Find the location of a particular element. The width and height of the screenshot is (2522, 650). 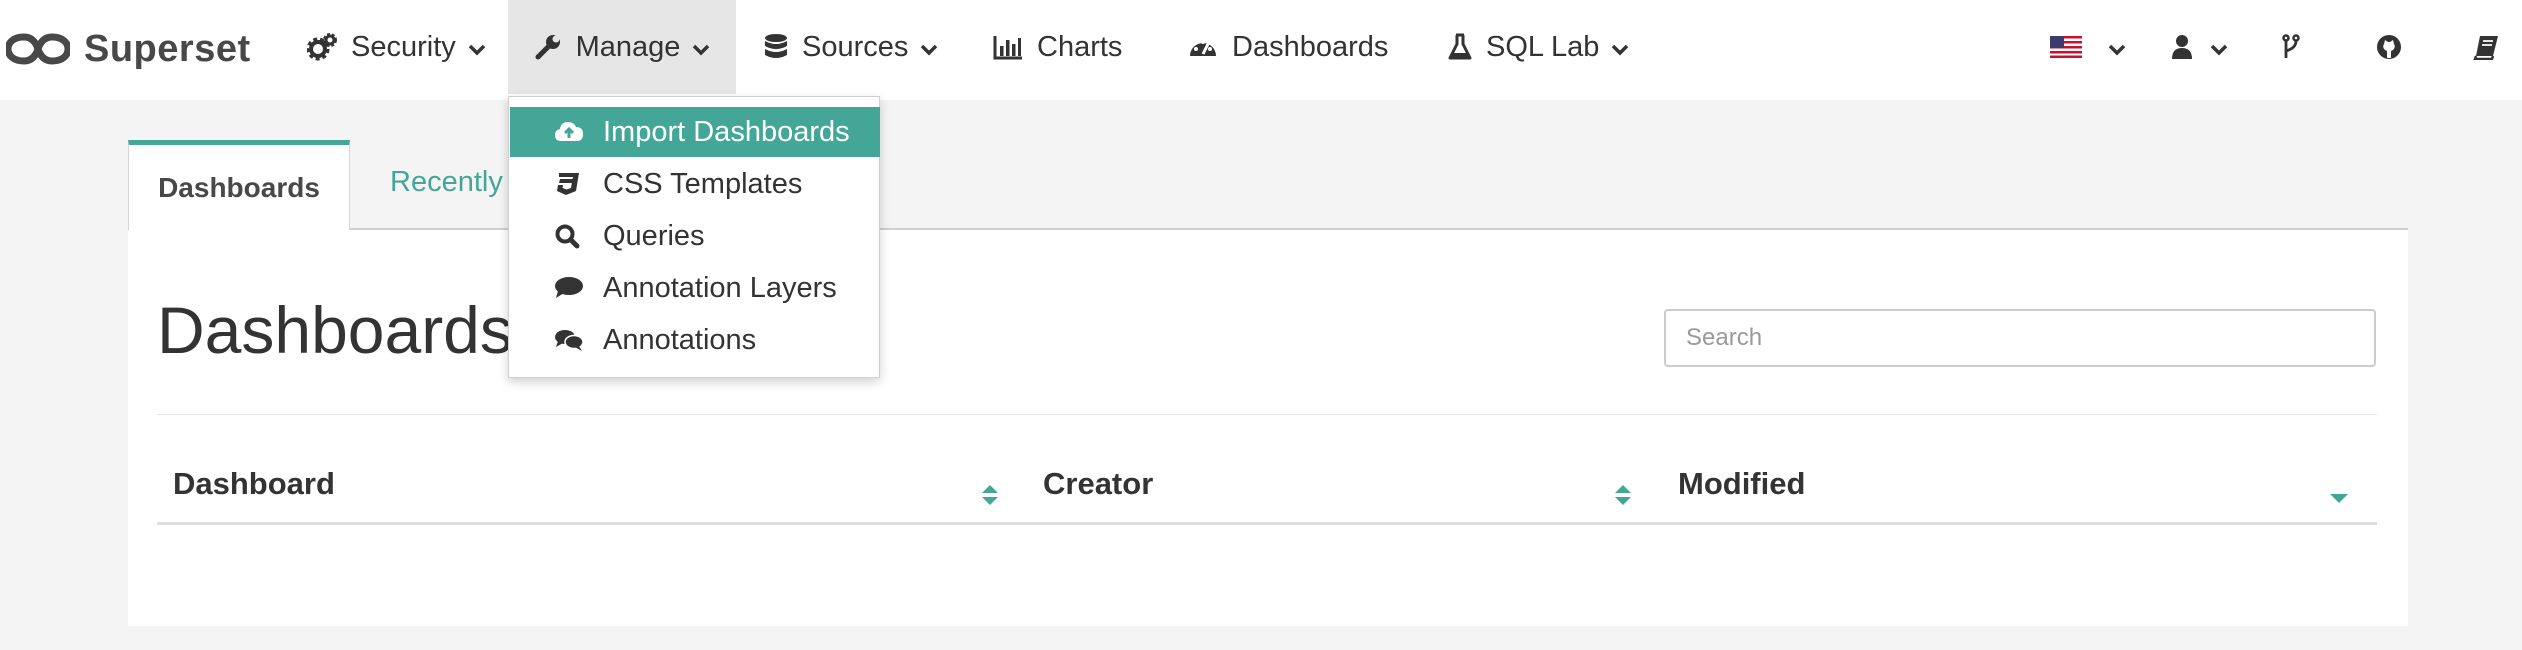

page-title: Dashboards is located at coordinates (335, 330).